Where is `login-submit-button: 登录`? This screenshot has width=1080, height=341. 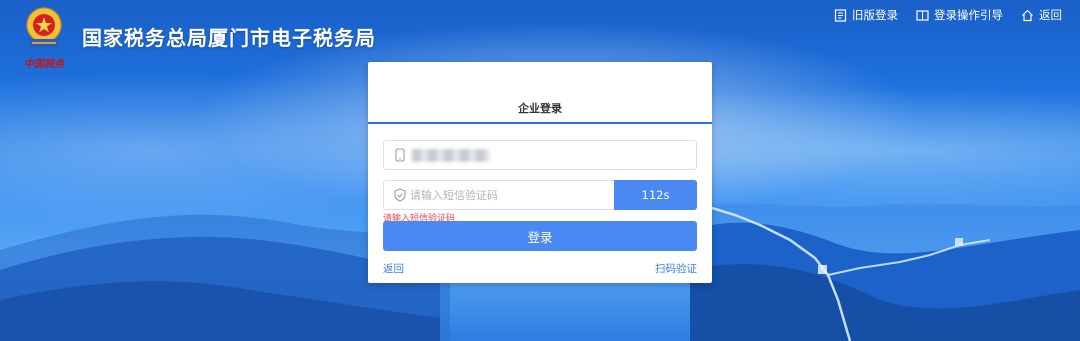
login-submit-button: 登录 is located at coordinates (540, 236).